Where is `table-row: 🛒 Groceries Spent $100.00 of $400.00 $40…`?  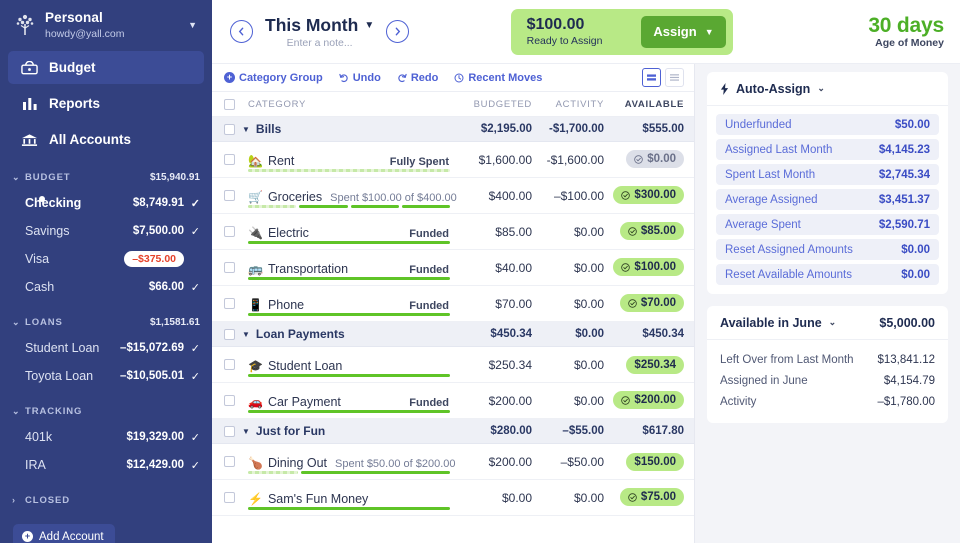 table-row: 🛒 Groceries Spent $100.00 of $400.00 $40… is located at coordinates (453, 196).